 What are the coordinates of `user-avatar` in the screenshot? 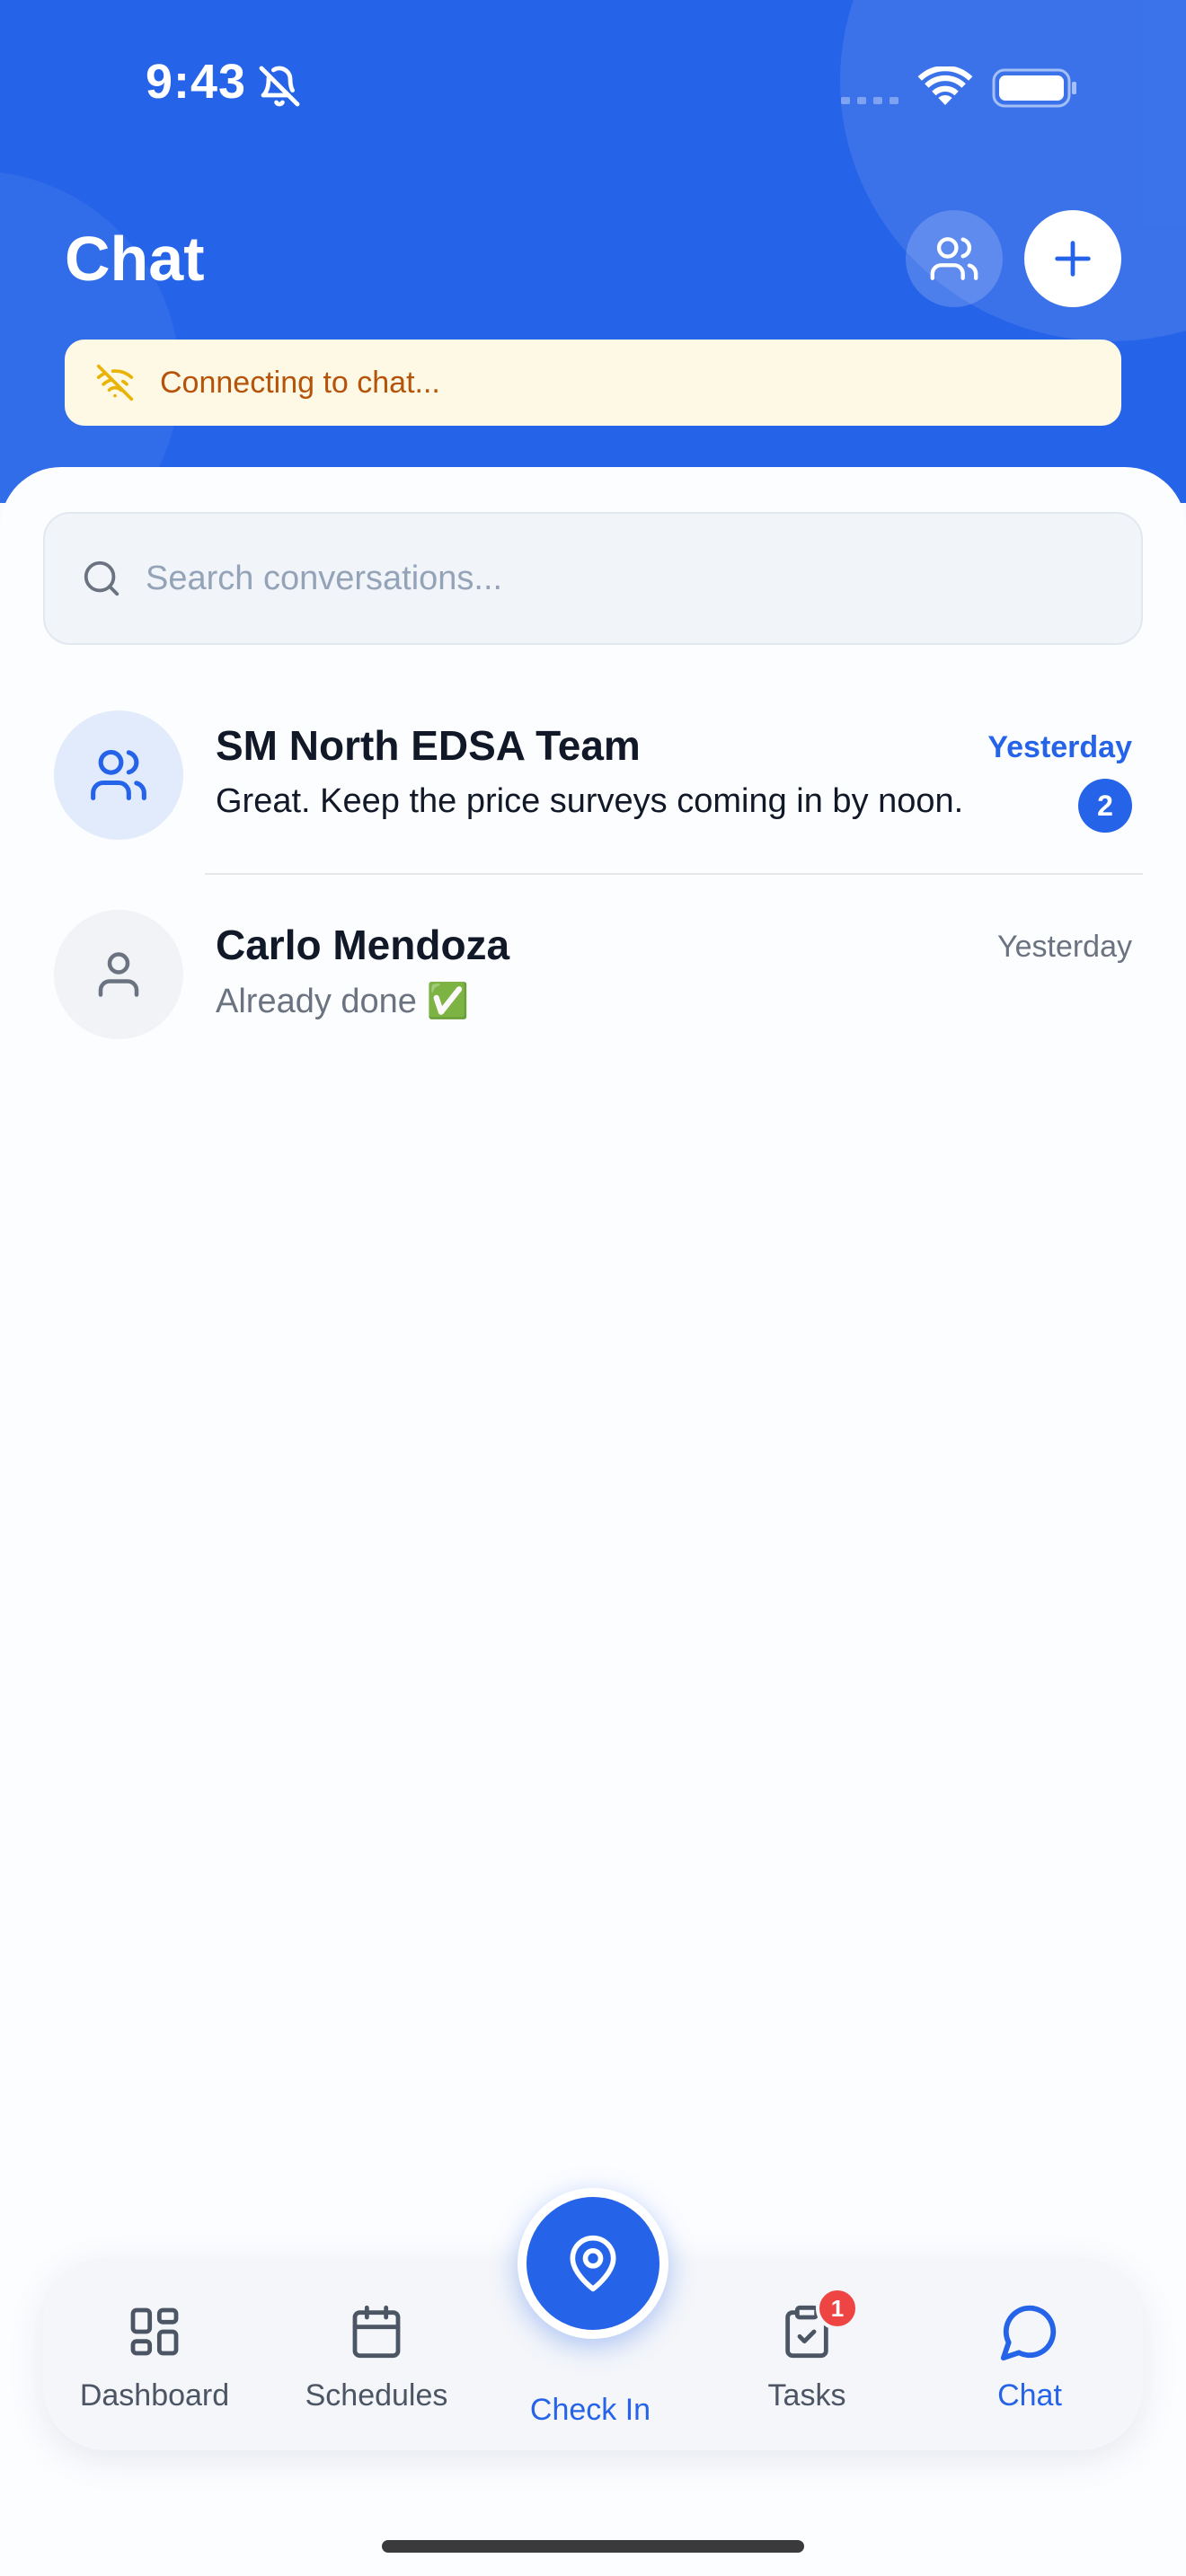 It's located at (118, 974).